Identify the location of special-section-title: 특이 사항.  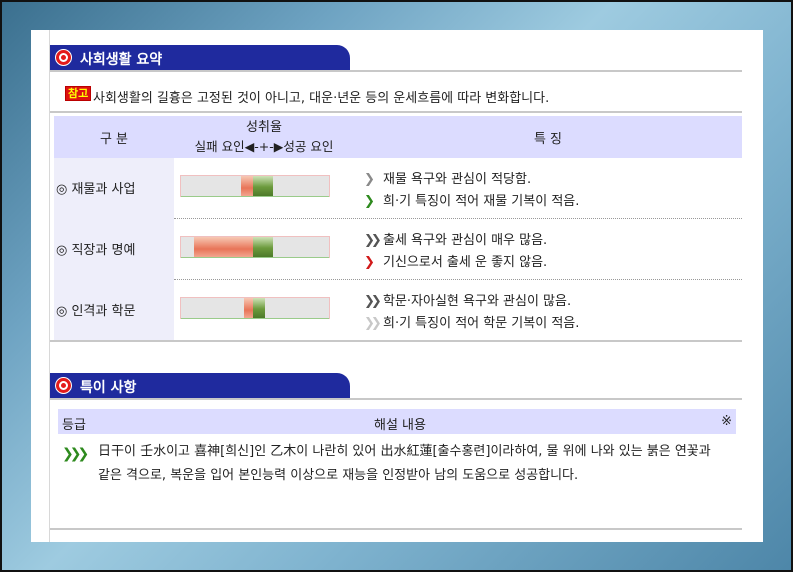
(108, 388).